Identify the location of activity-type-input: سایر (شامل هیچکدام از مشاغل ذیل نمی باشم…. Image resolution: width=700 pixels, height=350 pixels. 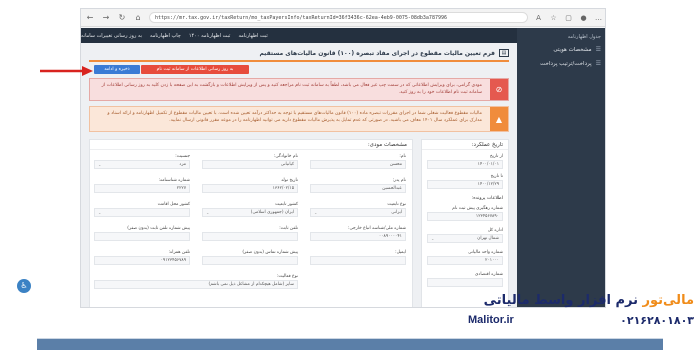
(196, 284).